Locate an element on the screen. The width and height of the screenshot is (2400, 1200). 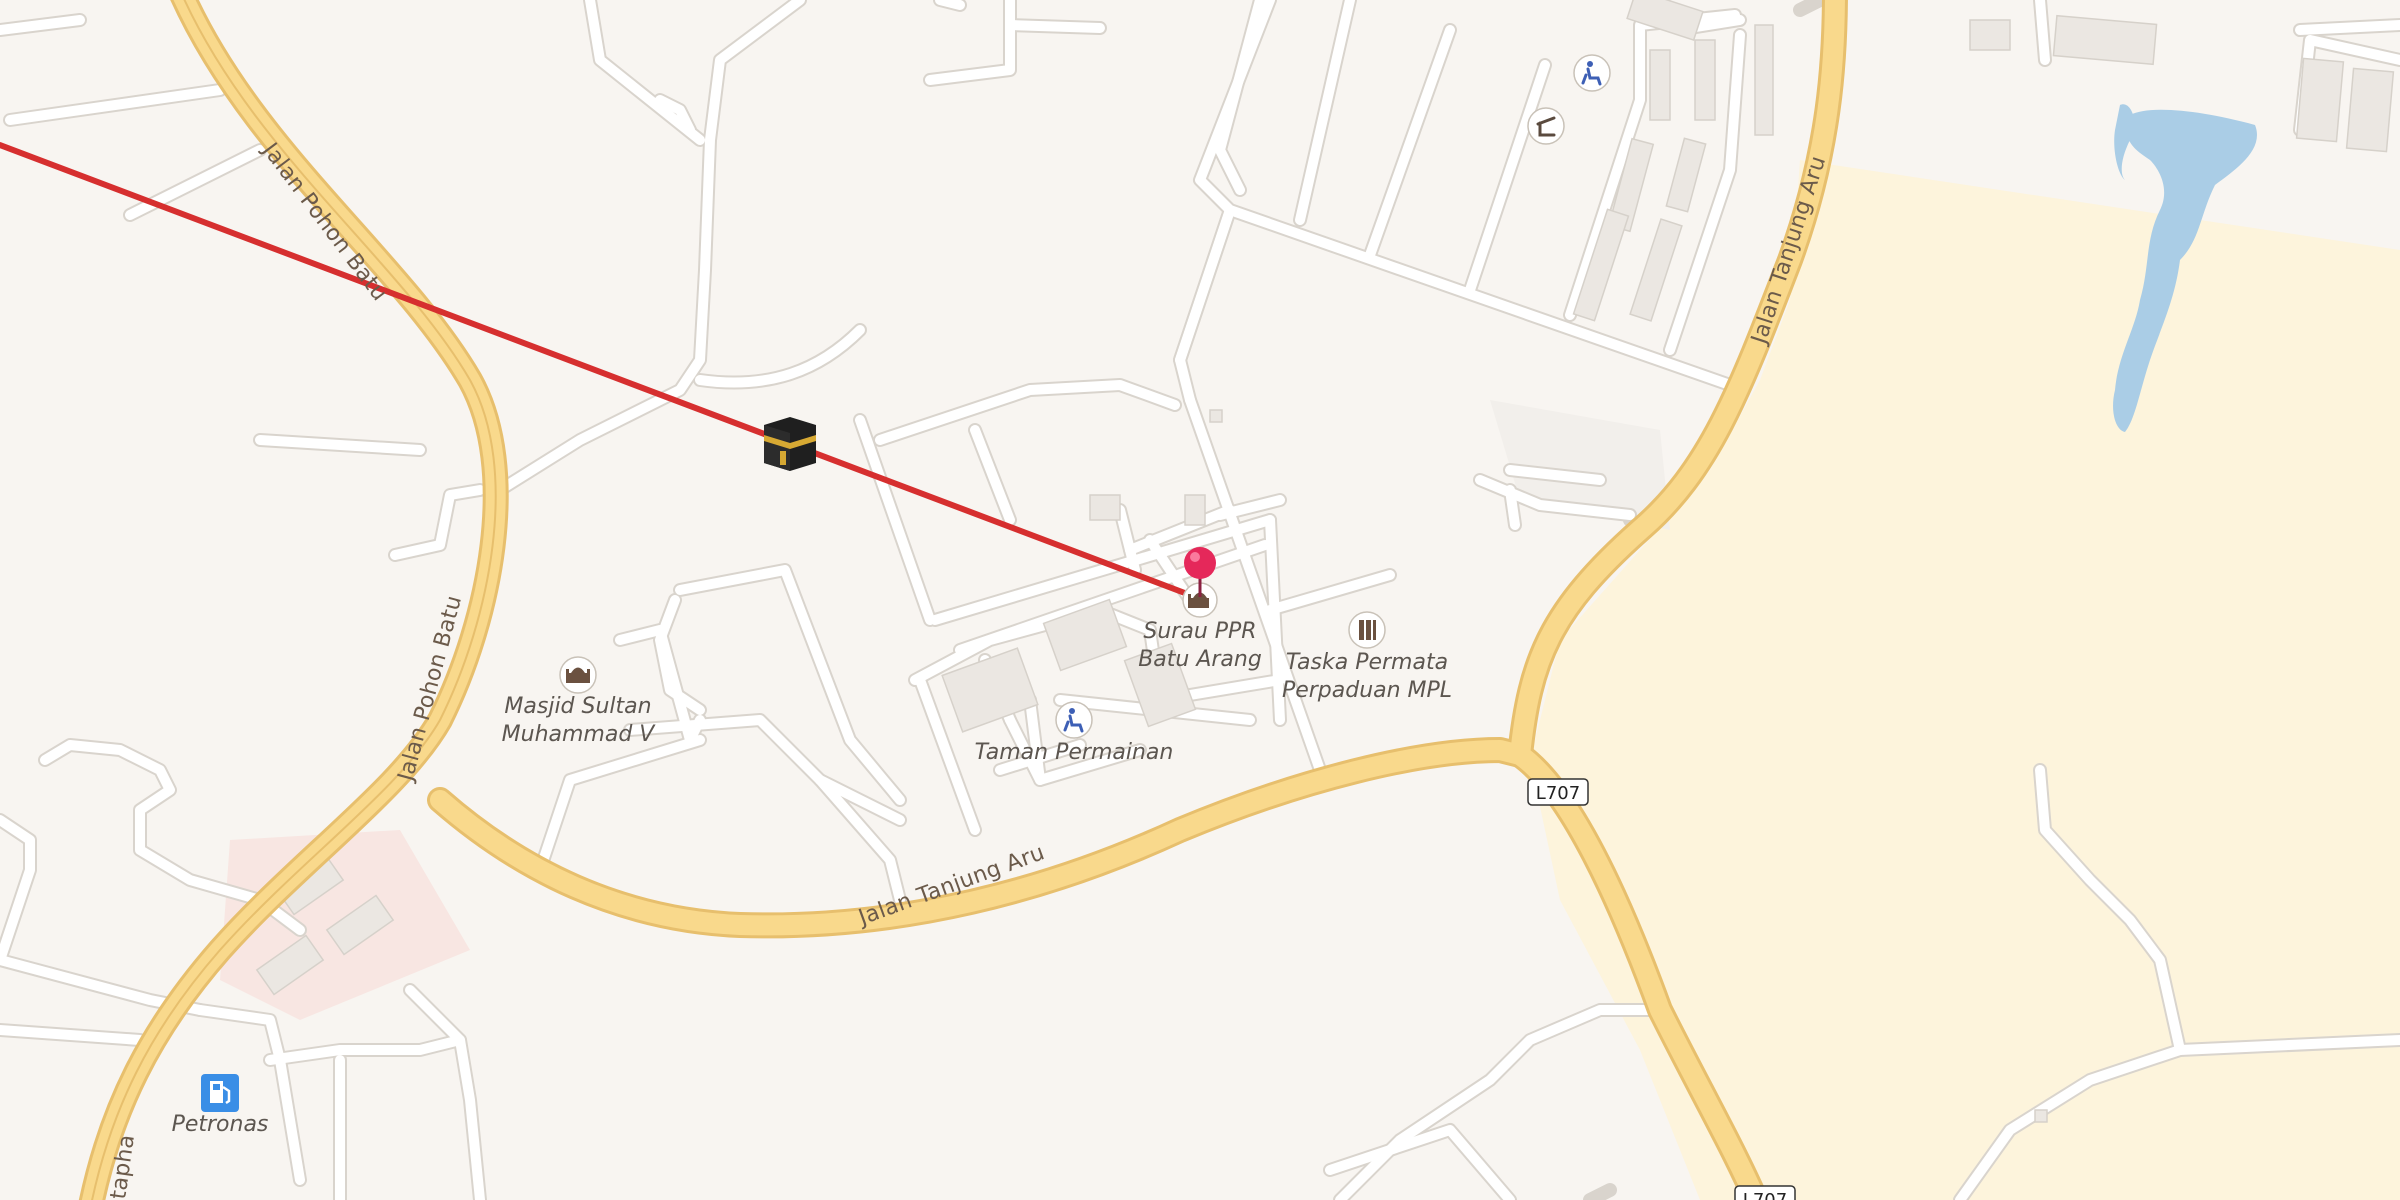
route-shield-l707-b: L707 is located at coordinates (1765, 1192).